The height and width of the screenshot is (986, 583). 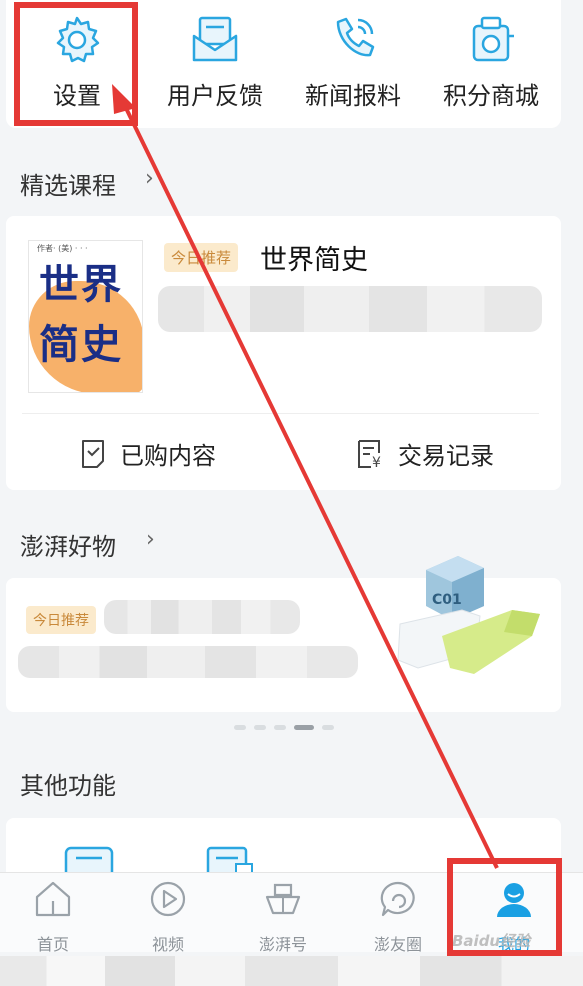 I want to click on tab-pengyou-quan: 澎友圈, so click(x=398, y=917).